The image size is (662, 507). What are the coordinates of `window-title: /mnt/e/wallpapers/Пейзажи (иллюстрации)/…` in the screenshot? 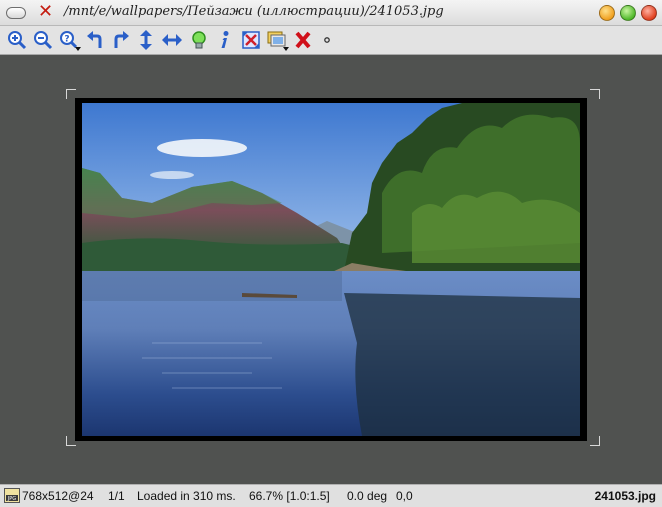 It's located at (254, 11).